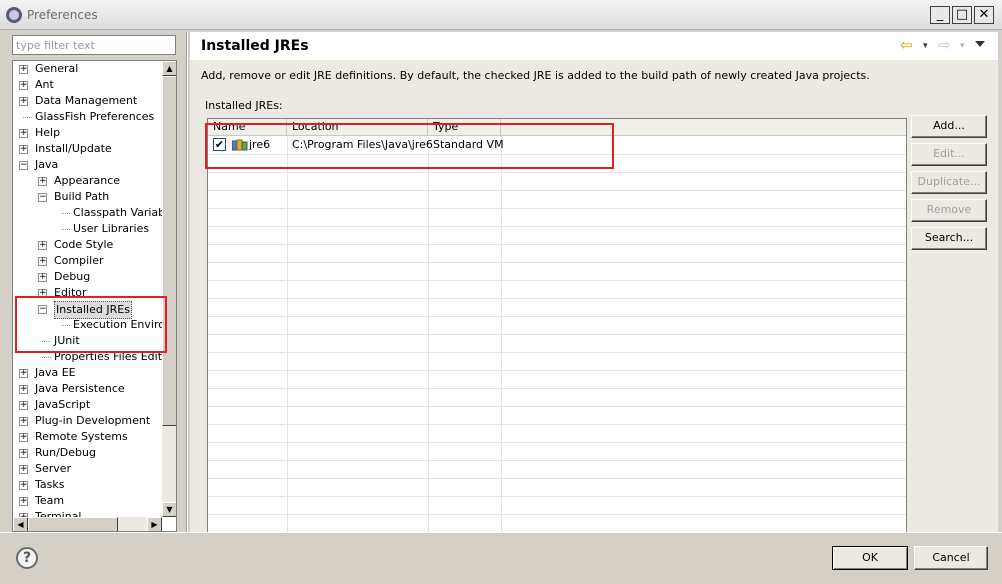  What do you see at coordinates (88, 501) in the screenshot?
I see `tree-item: + Team` at bounding box center [88, 501].